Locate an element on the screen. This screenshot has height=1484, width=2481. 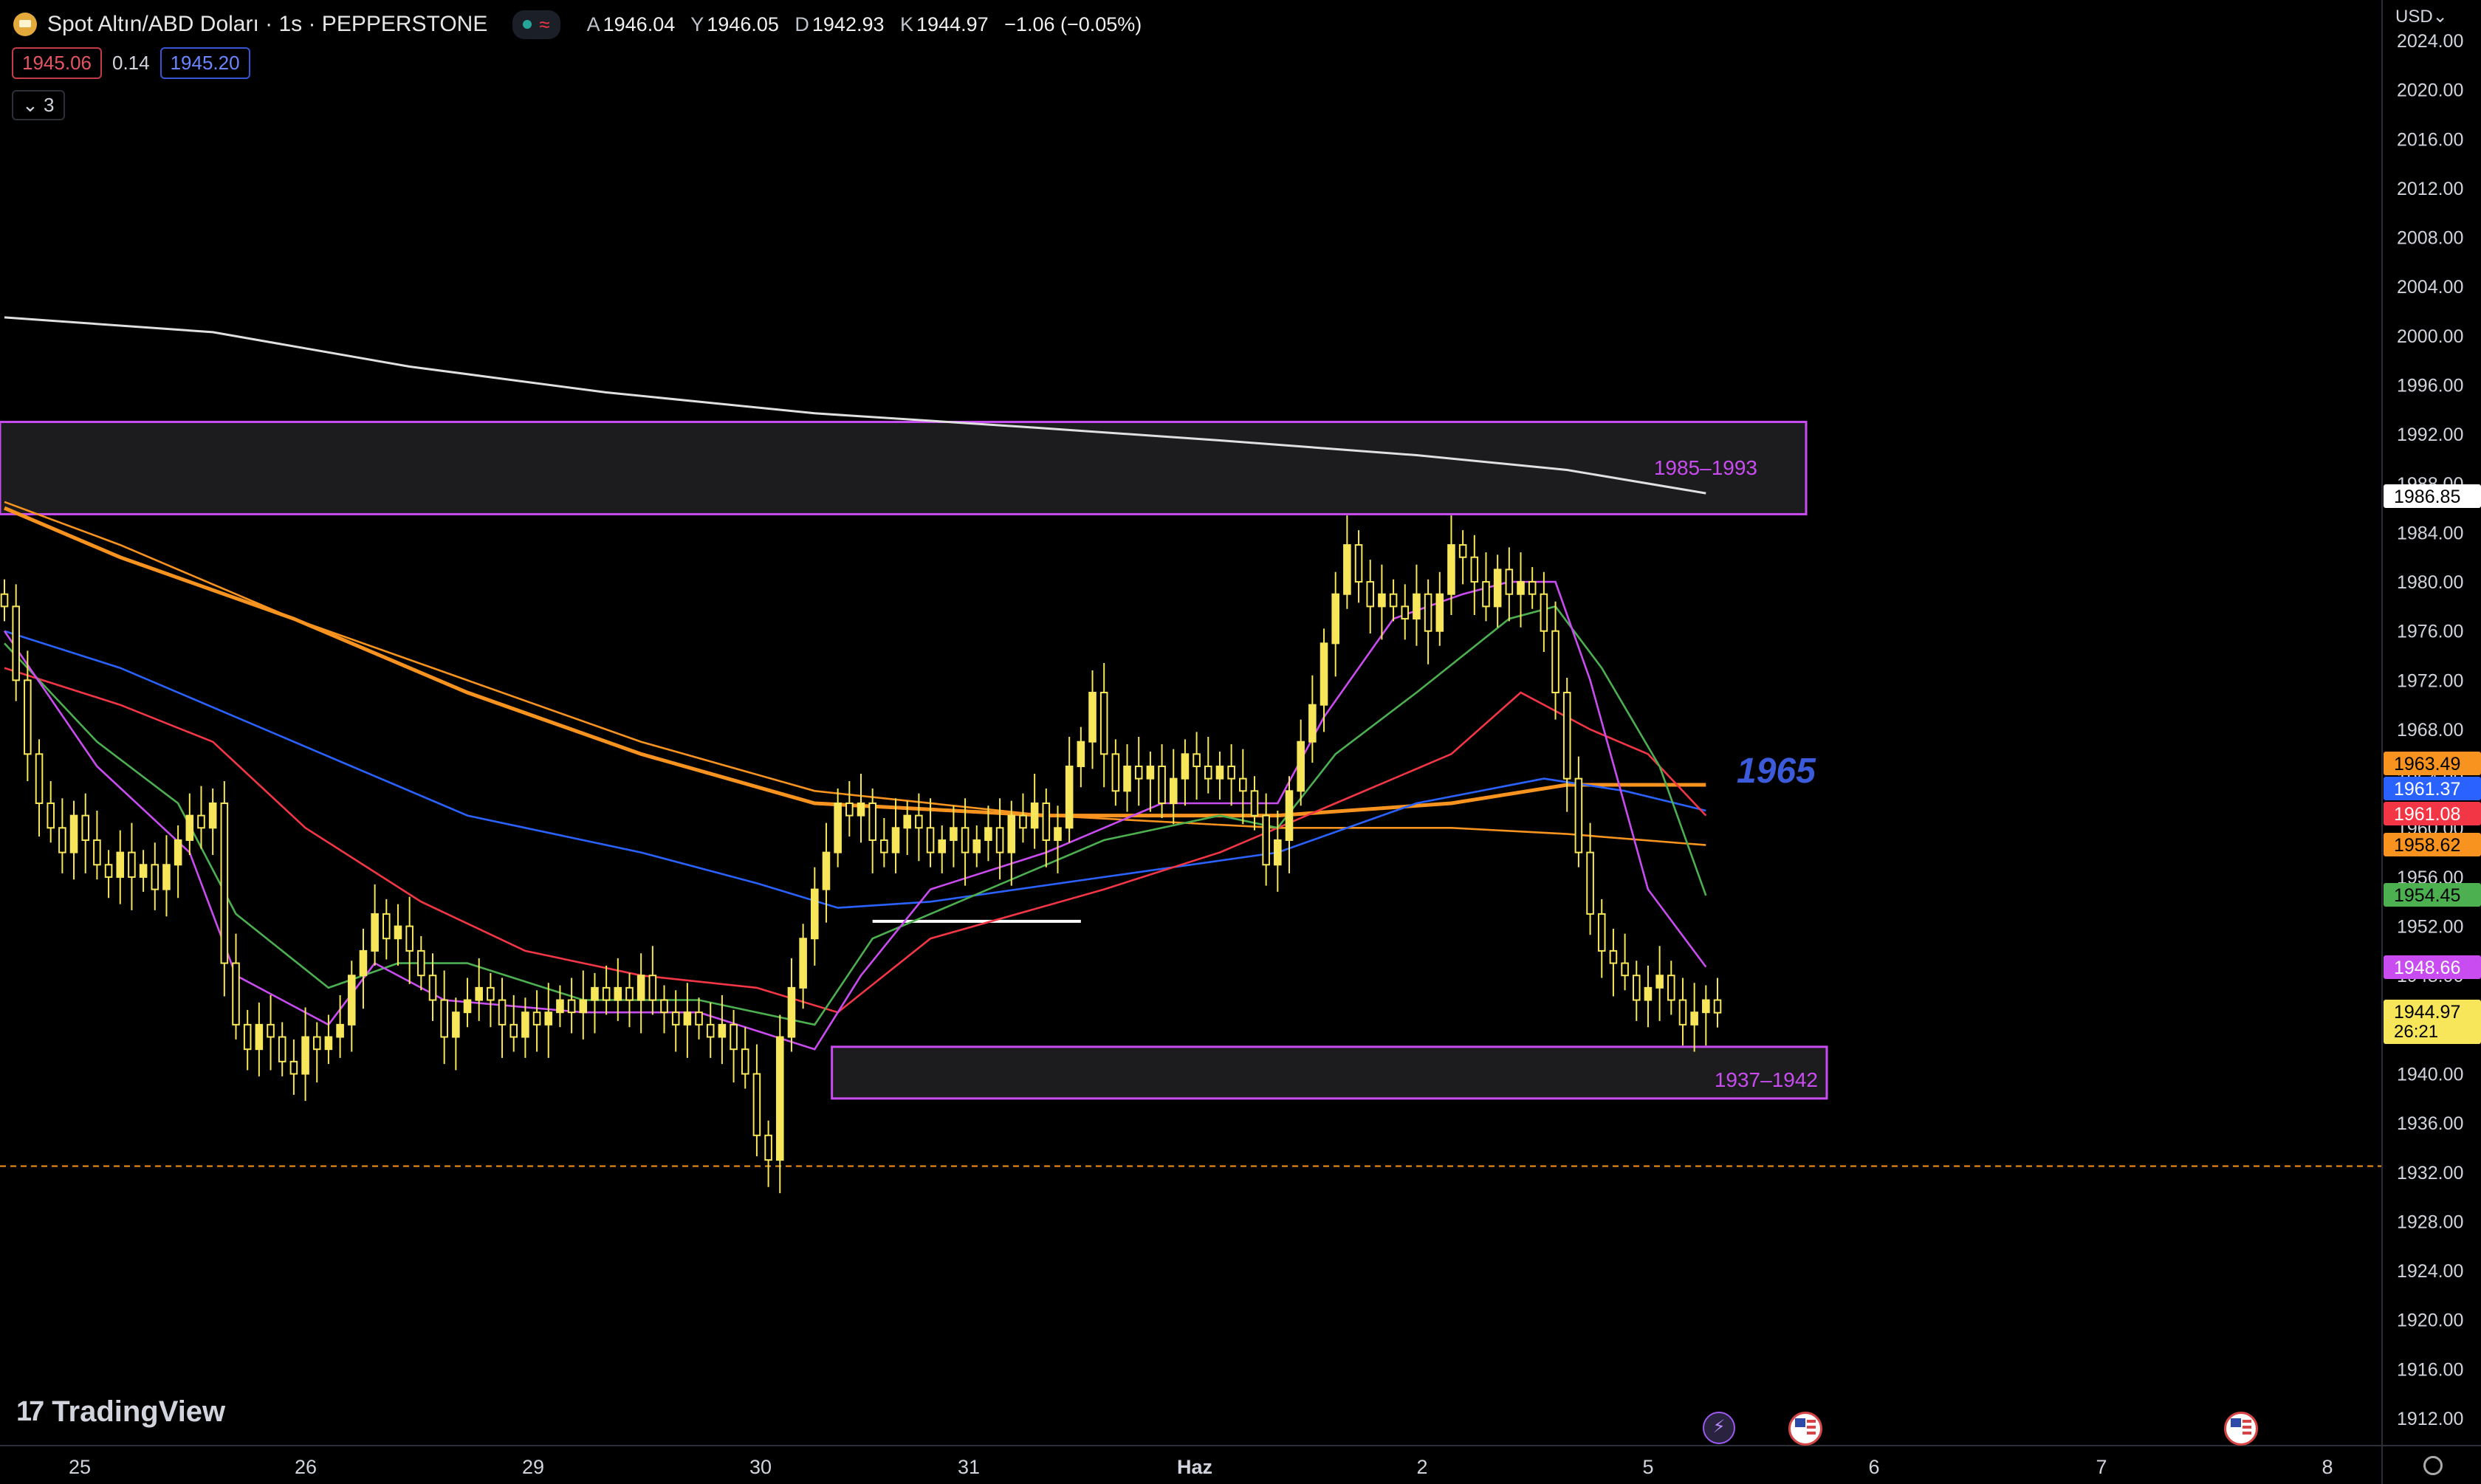
symbol-title: Spot Altın/ABD Doları · 1s · PEPPERSTONE is located at coordinates (267, 24).